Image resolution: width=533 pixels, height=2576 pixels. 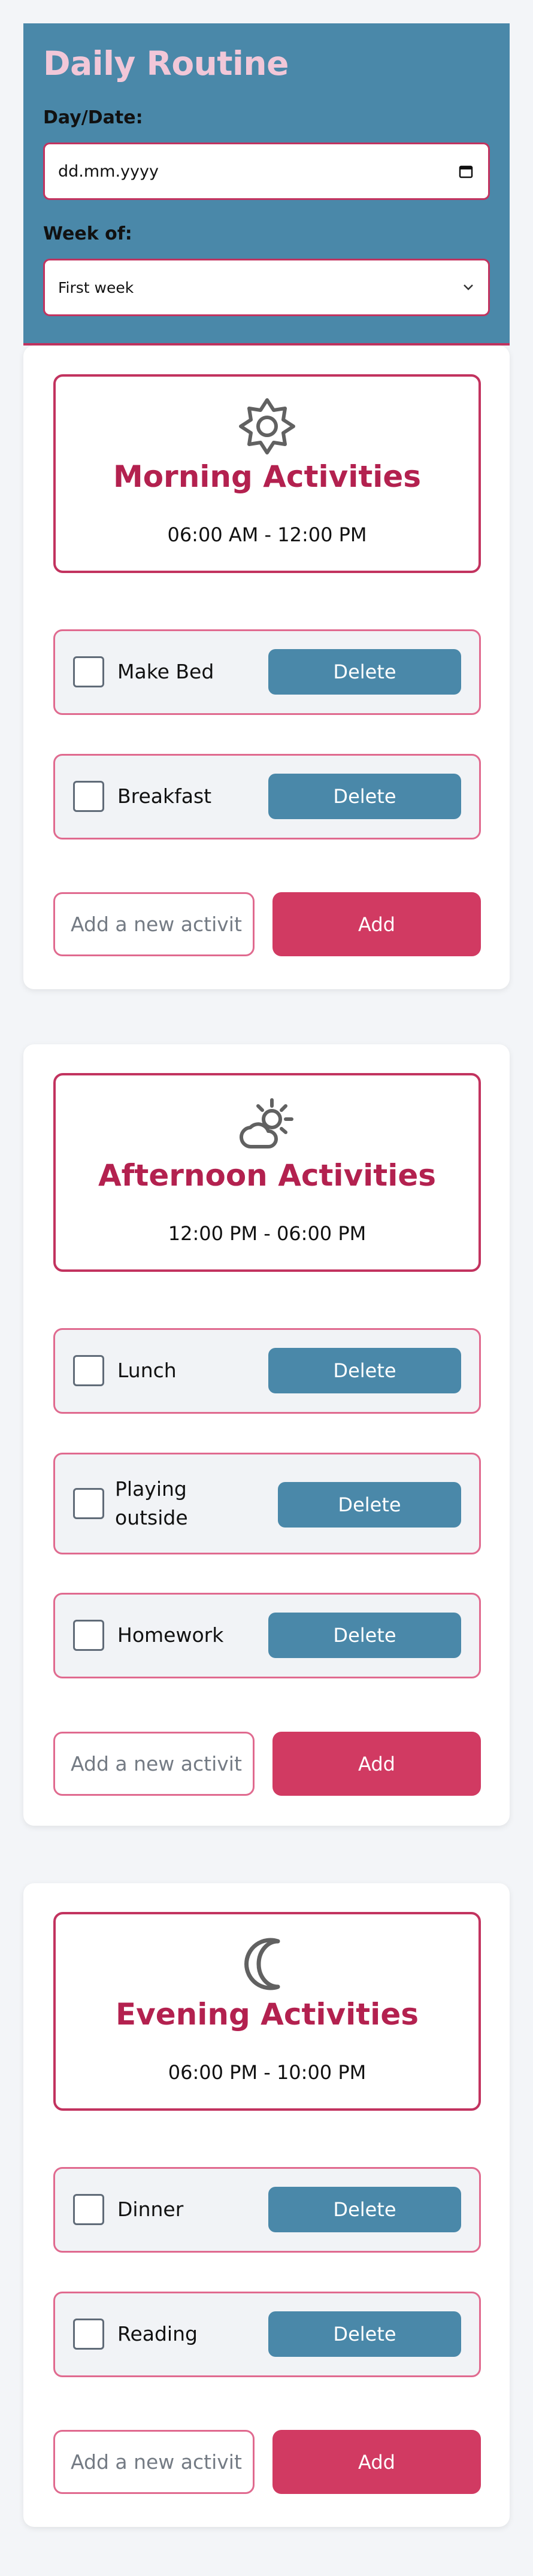 What do you see at coordinates (170, 1635) in the screenshot?
I see `activity-label: Homework` at bounding box center [170, 1635].